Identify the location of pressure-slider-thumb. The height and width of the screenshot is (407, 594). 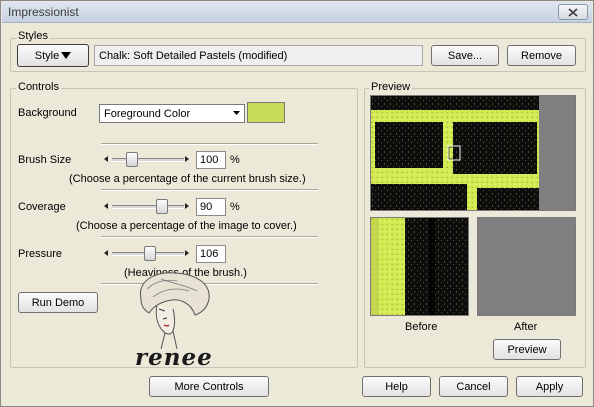
(149, 253).